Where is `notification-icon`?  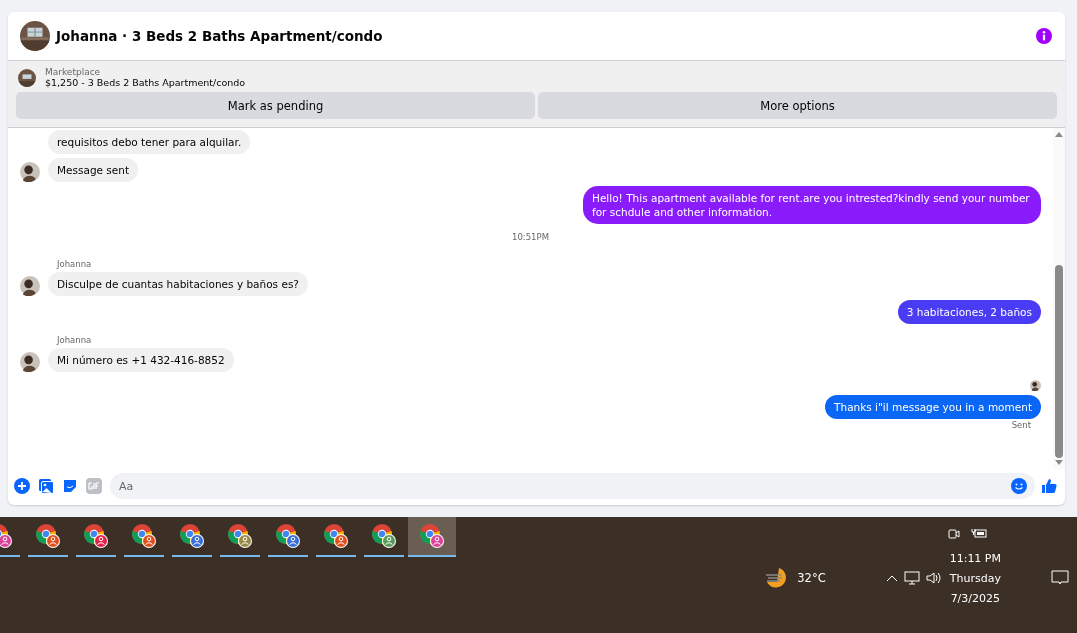
notification-icon is located at coordinates (1060, 578).